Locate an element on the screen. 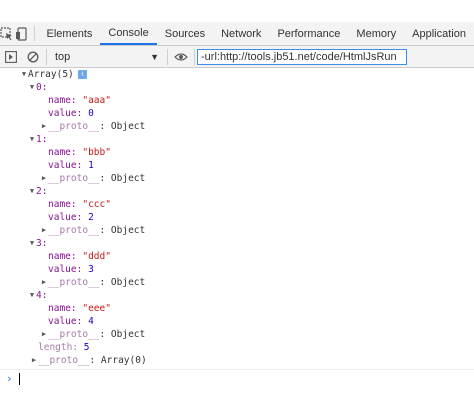 The height and width of the screenshot is (406, 474). clear-console-icon is located at coordinates (33, 57).